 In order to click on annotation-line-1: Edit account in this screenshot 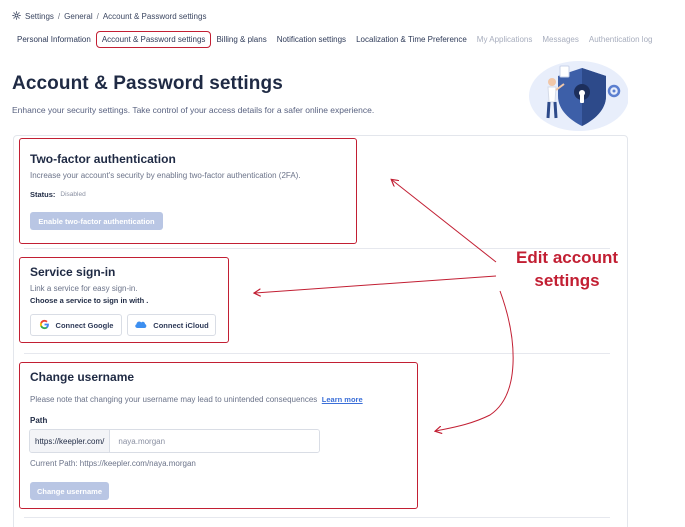, I will do `click(566, 257)`.